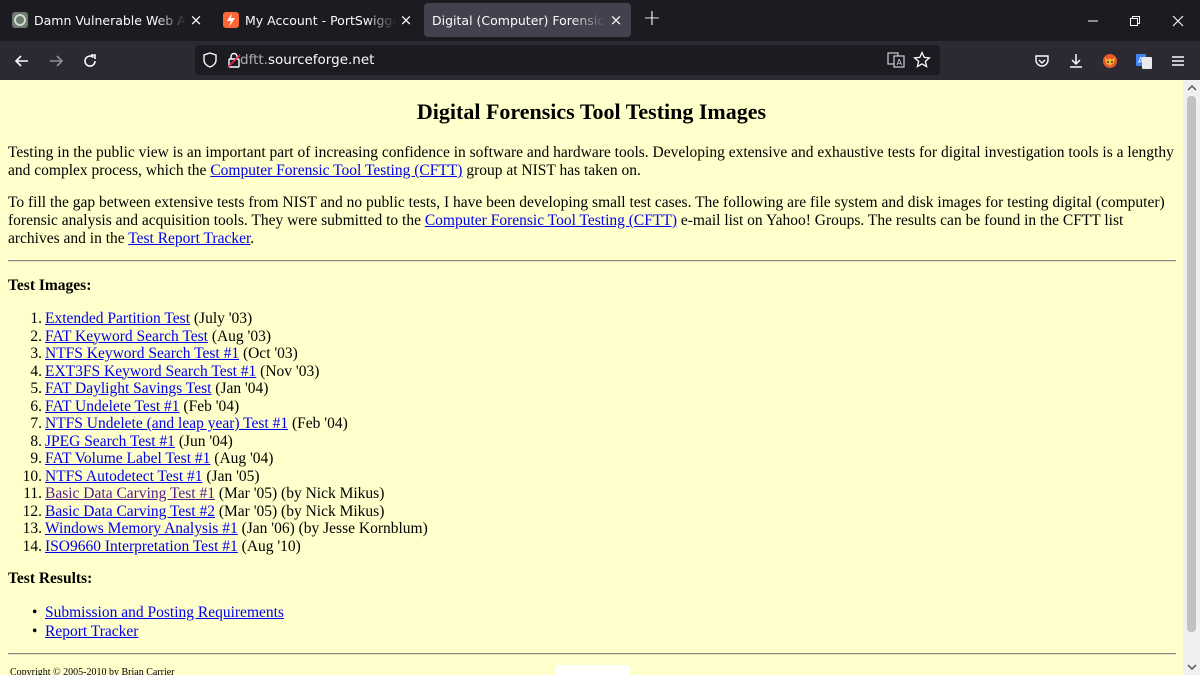  Describe the element at coordinates (141, 546) in the screenshot. I see `test-image-link: ISO9660 Interpretation Test #1` at that location.